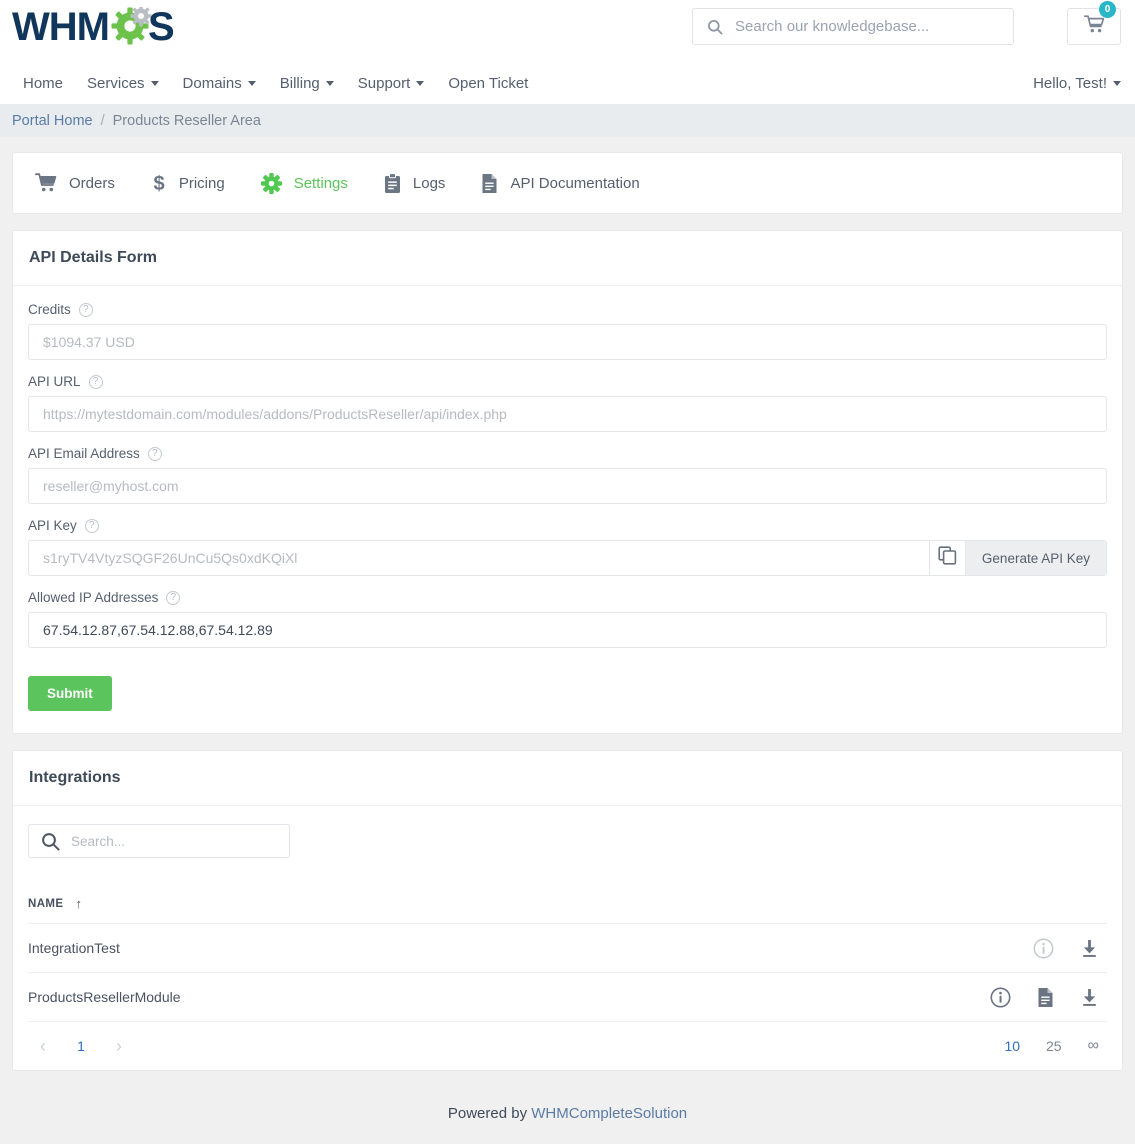 This screenshot has height=1144, width=1135. What do you see at coordinates (186, 120) in the screenshot?
I see `breadcrumb-current: Products Reseller Area` at bounding box center [186, 120].